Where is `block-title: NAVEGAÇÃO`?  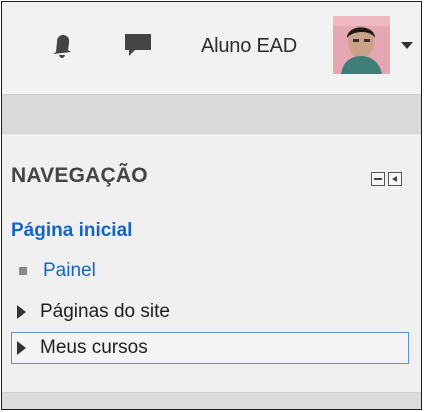
block-title: NAVEGAÇÃO is located at coordinates (79, 175).